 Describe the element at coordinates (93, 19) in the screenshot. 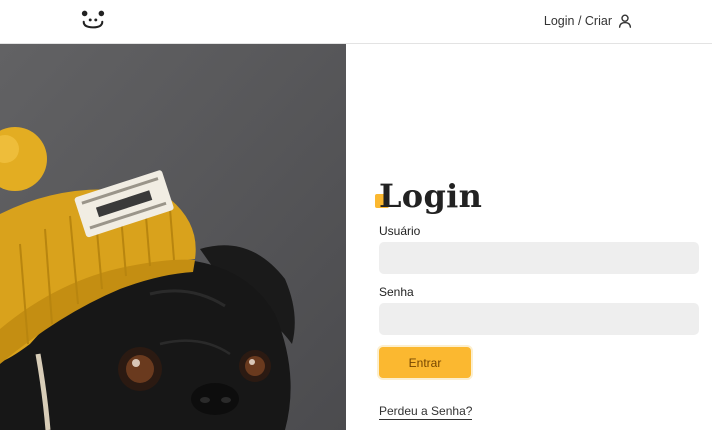

I see `dog-face-icon` at that location.